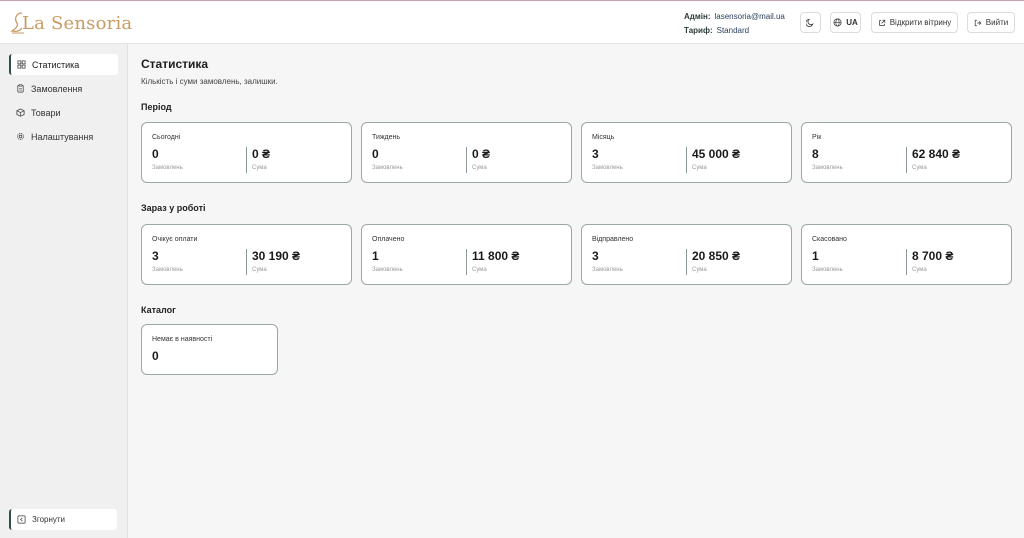 The height and width of the screenshot is (538, 1024). Describe the element at coordinates (46, 112) in the screenshot. I see `sidebar-item-label: Товари` at that location.